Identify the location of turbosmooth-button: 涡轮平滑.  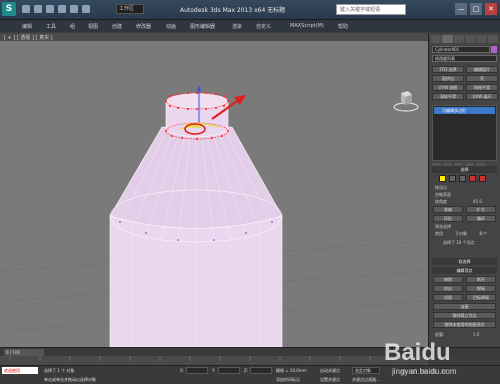
(448, 96).